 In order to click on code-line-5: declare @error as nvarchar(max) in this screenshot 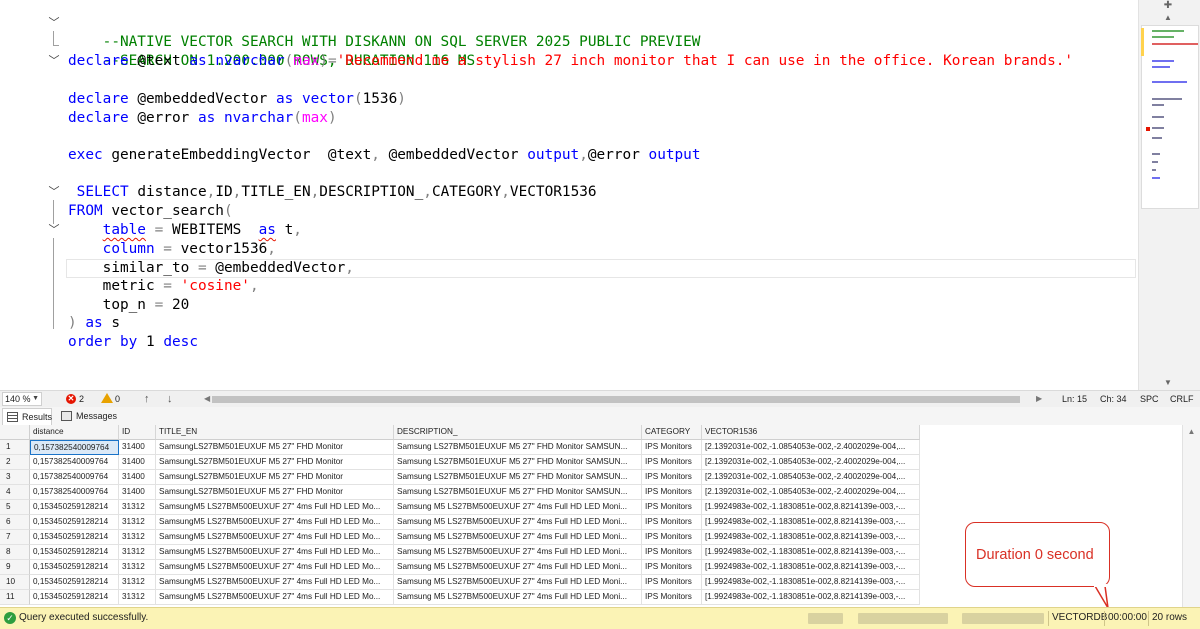, I will do `click(202, 118)`.